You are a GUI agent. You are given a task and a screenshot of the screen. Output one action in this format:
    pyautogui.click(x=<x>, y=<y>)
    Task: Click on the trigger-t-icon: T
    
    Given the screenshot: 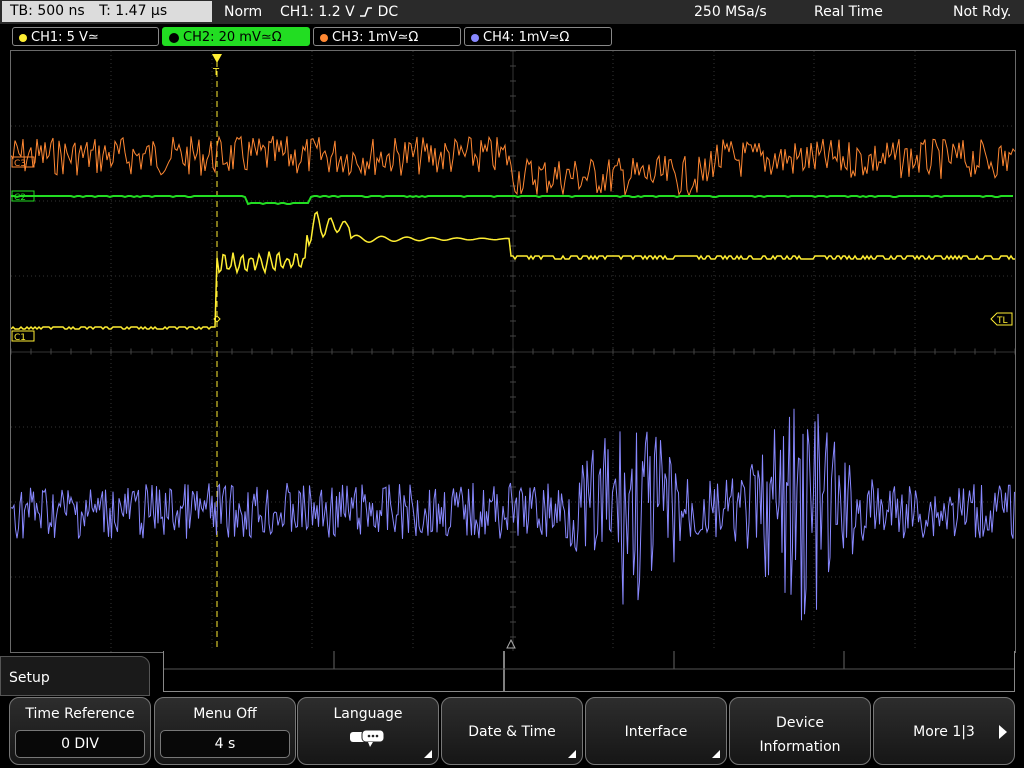 What is the action you would take?
    pyautogui.click(x=216, y=72)
    